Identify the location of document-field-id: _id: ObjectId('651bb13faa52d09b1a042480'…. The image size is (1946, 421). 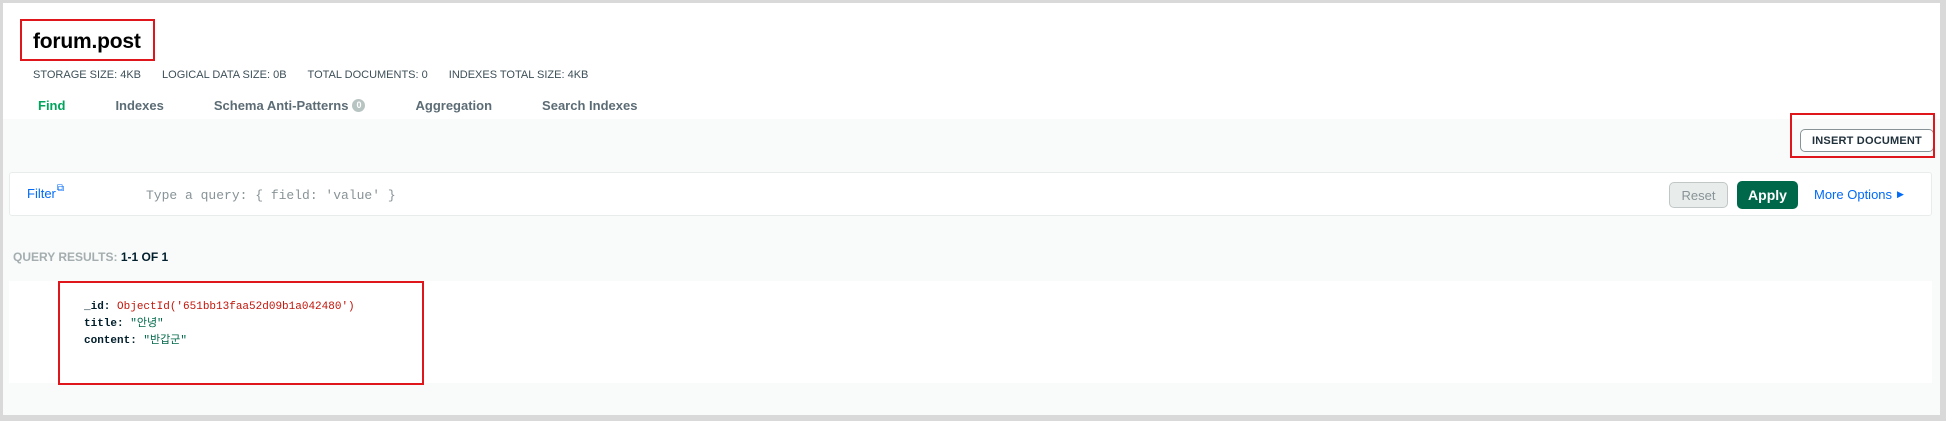
(219, 307).